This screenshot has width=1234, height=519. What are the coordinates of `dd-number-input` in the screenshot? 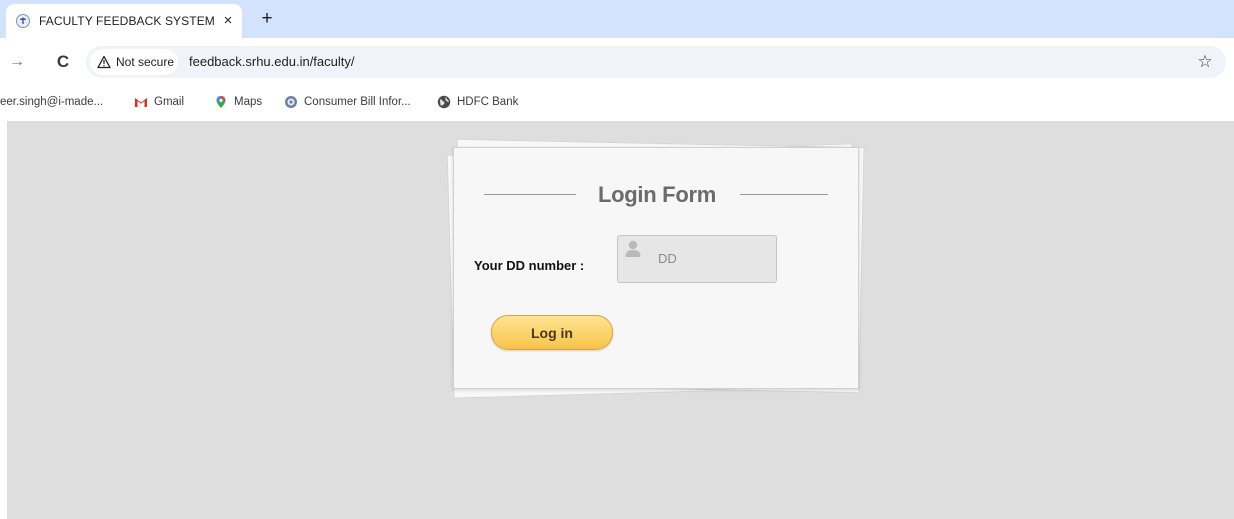 It's located at (713, 258).